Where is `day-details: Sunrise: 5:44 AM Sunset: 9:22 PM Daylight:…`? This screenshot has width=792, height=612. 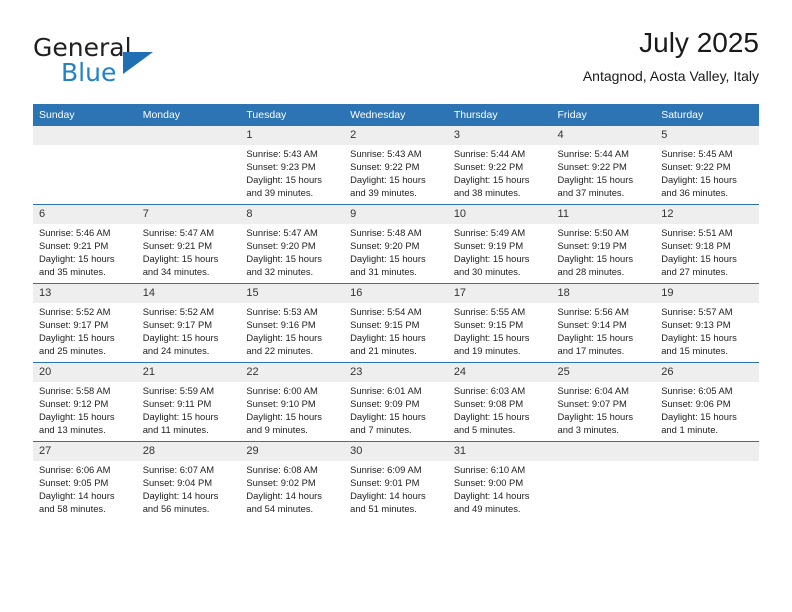 day-details: Sunrise: 5:44 AM Sunset: 9:22 PM Daylight:… is located at coordinates (500, 172).